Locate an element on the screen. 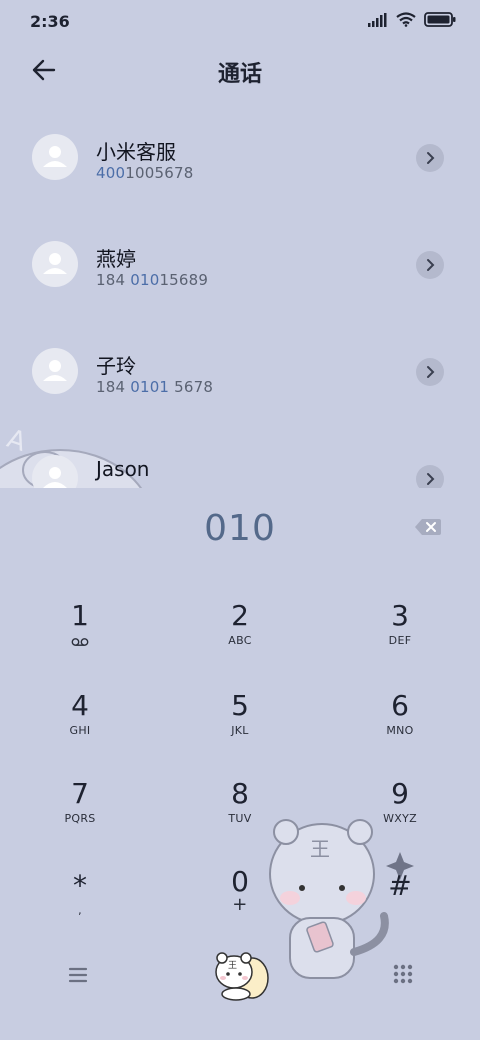  dialed-number: 010 is located at coordinates (240, 528).